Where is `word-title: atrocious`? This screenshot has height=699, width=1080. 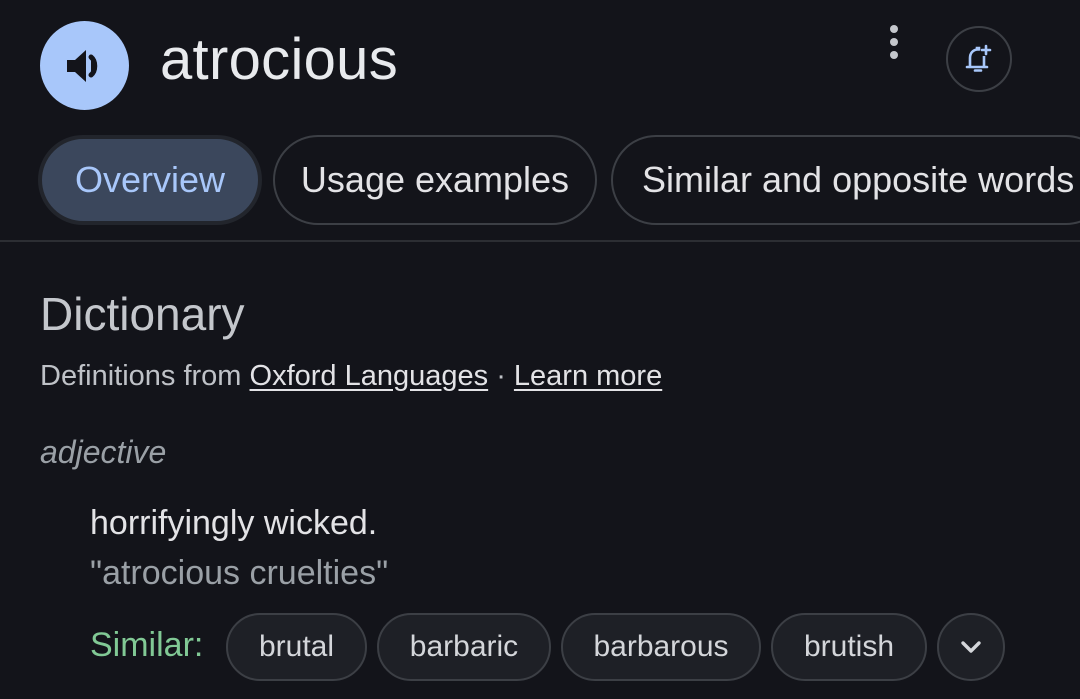 word-title: atrocious is located at coordinates (279, 59).